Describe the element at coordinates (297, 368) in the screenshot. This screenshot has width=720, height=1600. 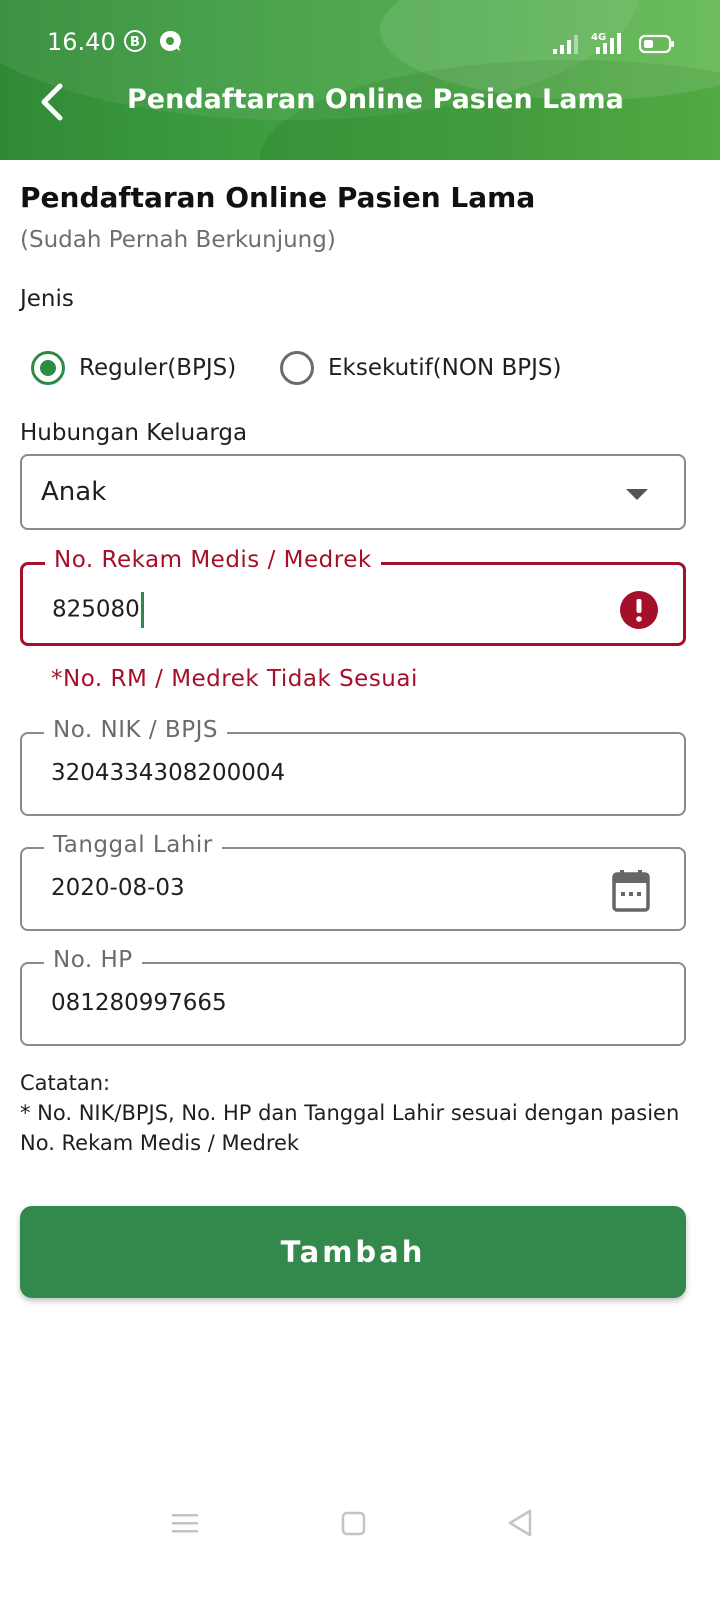
I see `radio-unselected-icon` at that location.